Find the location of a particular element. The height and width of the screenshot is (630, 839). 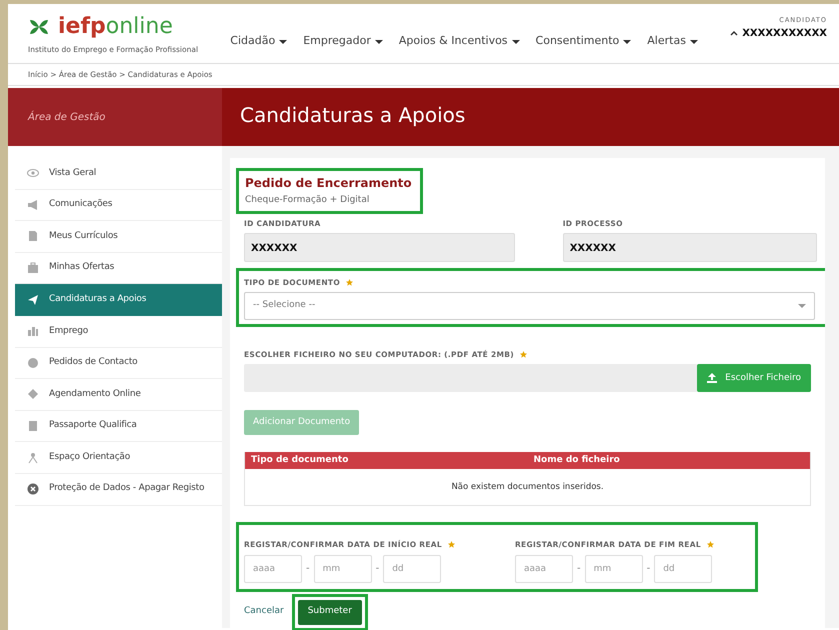

column-header: Nome do ficheiro is located at coordinates (576, 460).